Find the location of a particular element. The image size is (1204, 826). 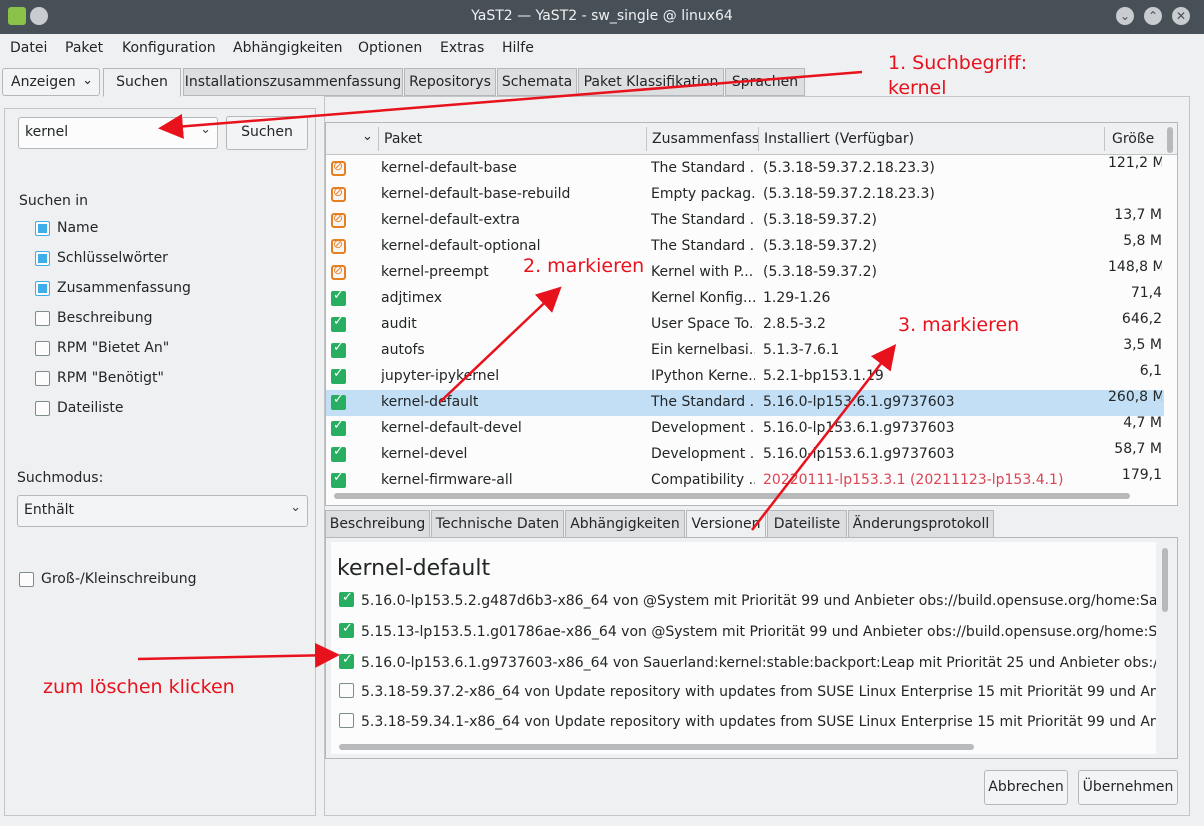

tab-schemata: Schemata is located at coordinates (537, 82).